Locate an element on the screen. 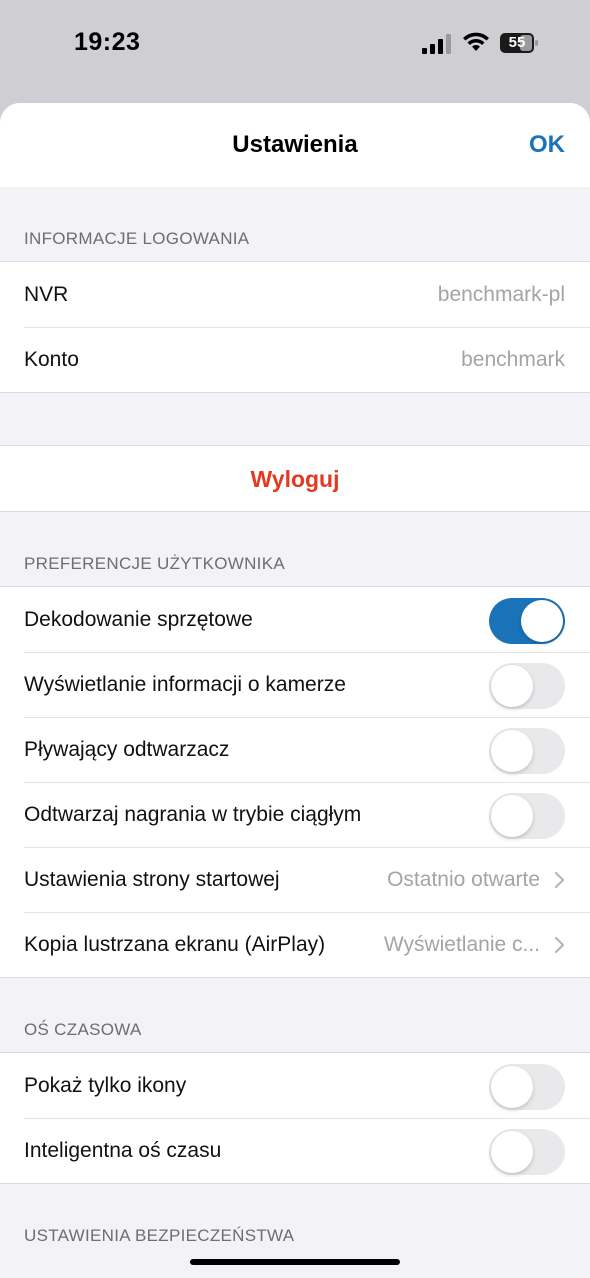 The image size is (590, 1278). continuous-playback-toggle is located at coordinates (527, 816).